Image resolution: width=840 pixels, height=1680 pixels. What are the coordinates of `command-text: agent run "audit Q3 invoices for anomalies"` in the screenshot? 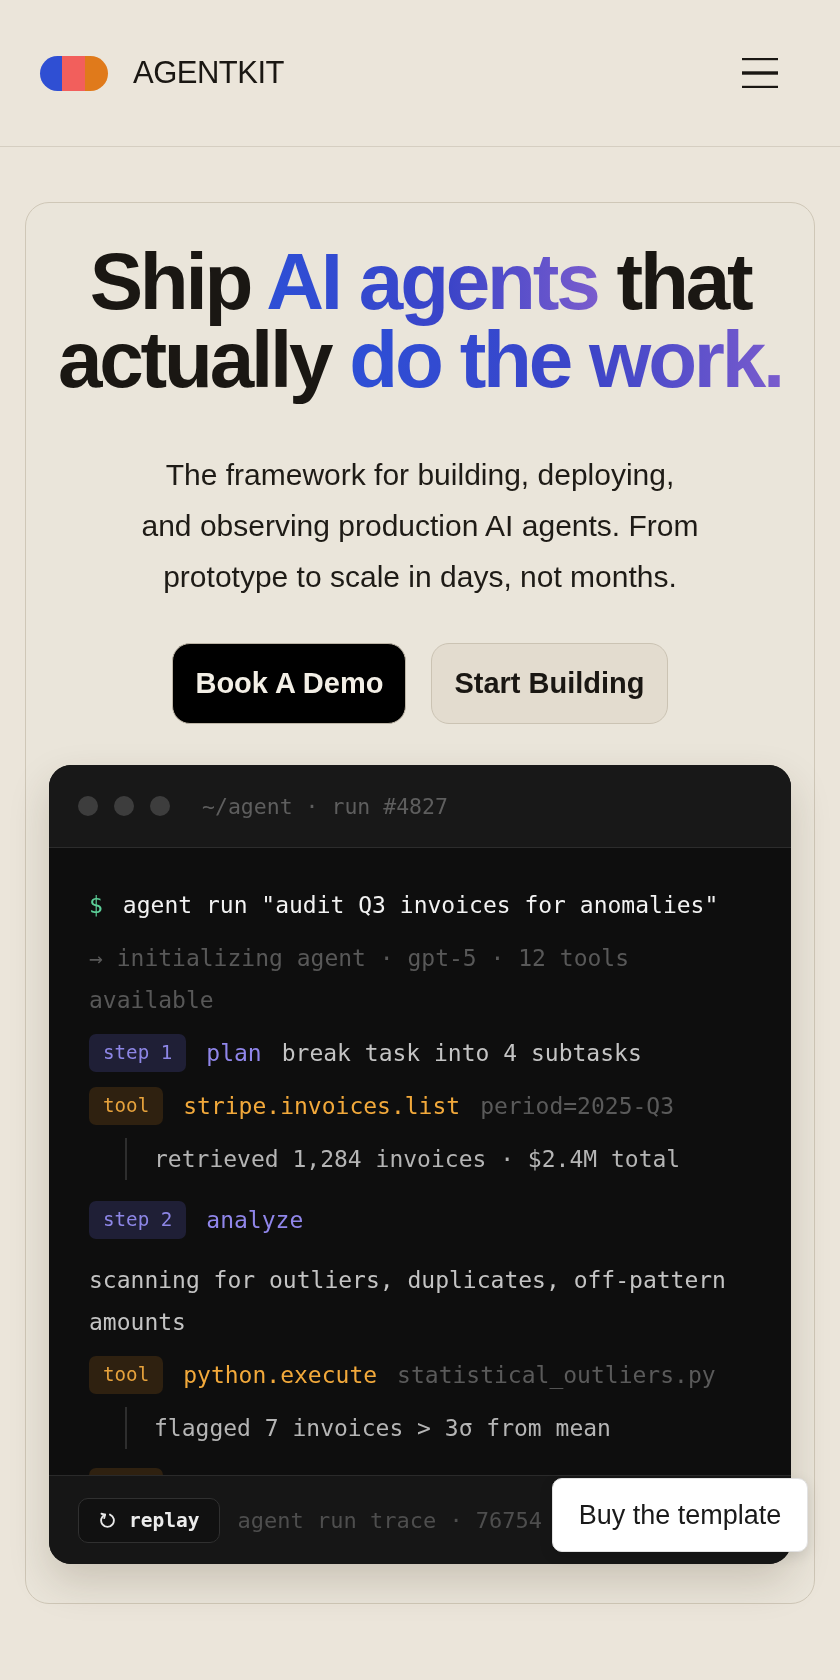 It's located at (420, 905).